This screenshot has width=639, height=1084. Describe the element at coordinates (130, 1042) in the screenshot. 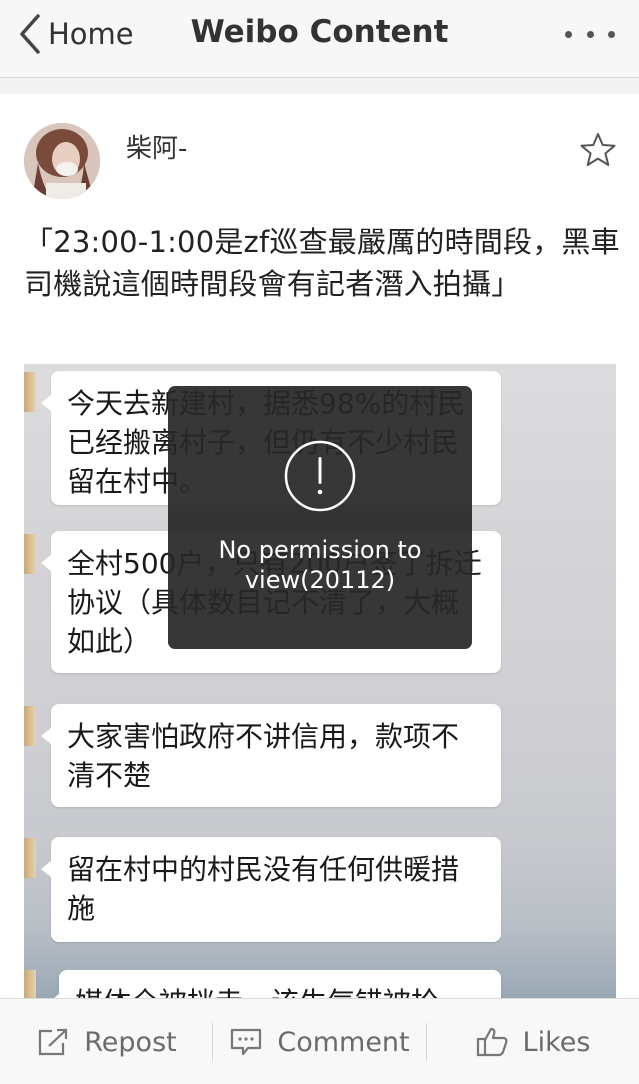

I see `repost-label: Repost` at that location.